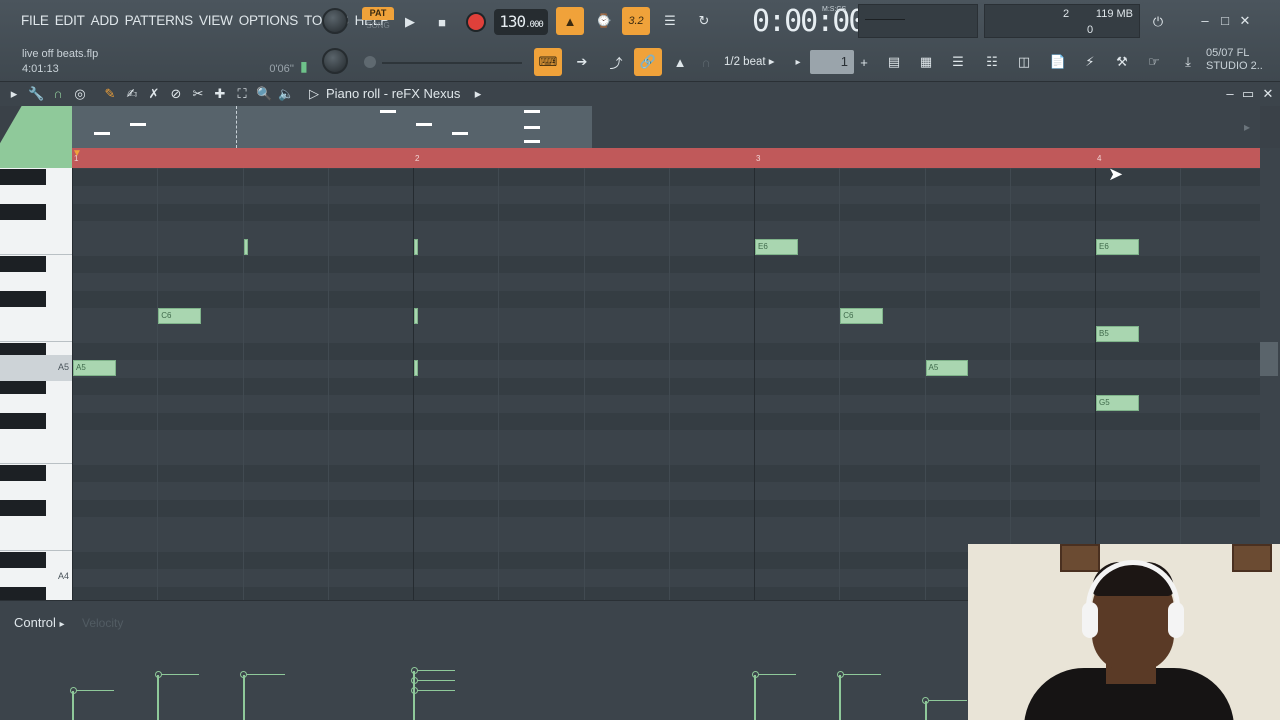  I want to click on mute-icon: ⊘, so click(176, 94).